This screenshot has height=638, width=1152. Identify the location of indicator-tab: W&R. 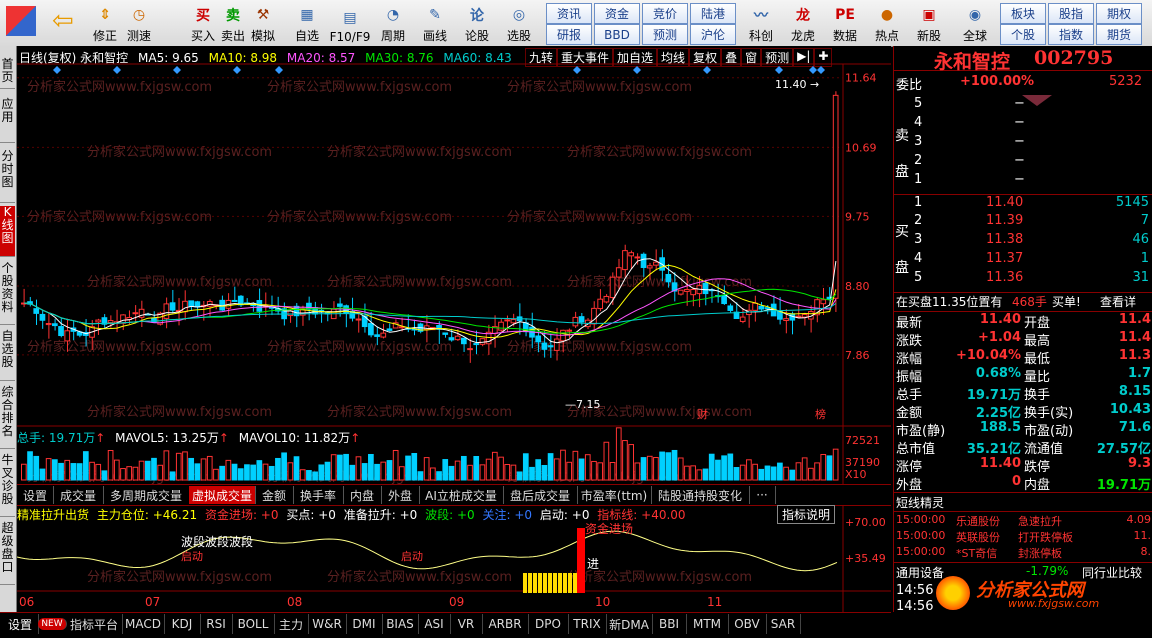
(327, 624).